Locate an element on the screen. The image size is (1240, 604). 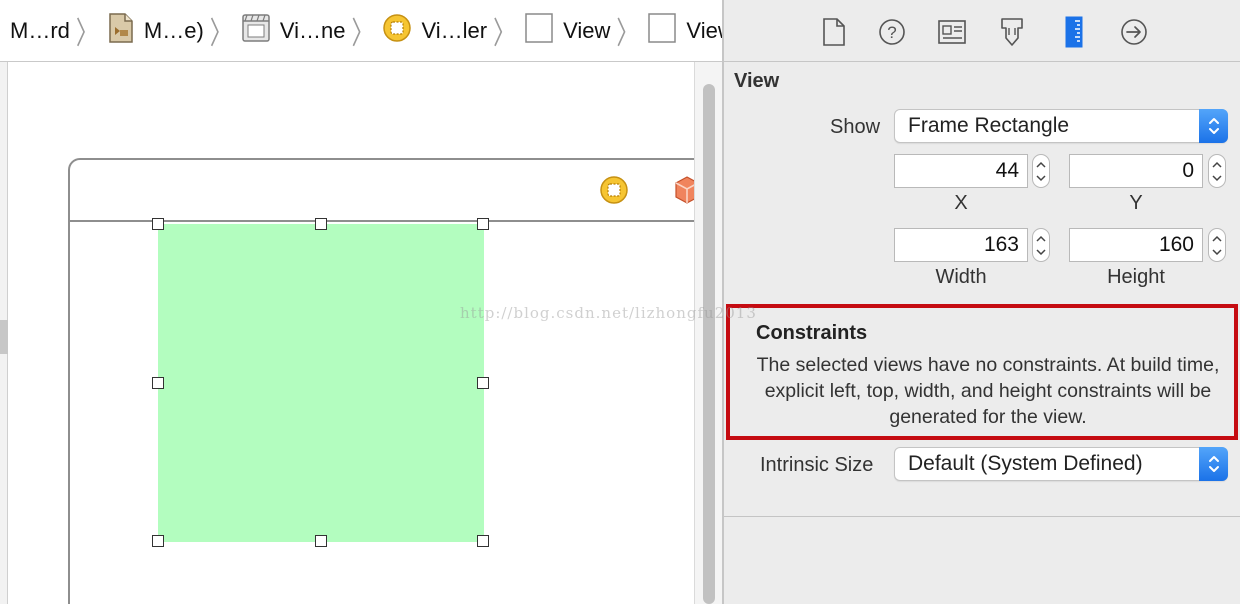
connections-inspector-icon is located at coordinates (1134, 32).